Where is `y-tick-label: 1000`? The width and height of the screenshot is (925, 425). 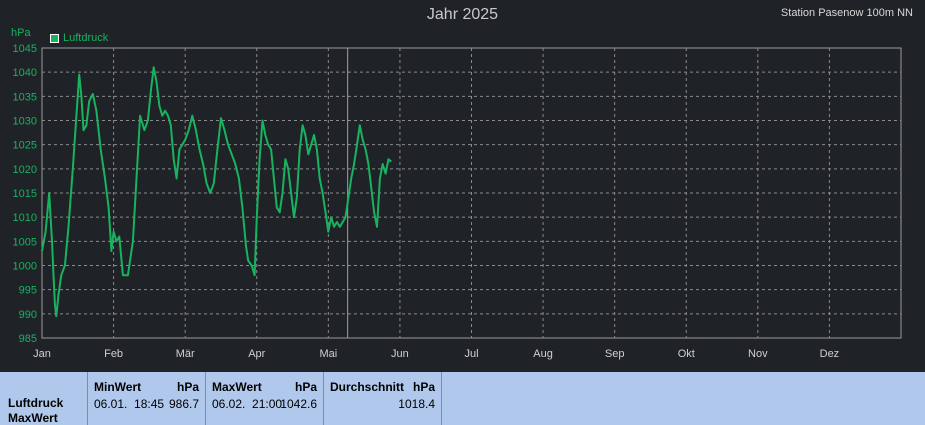
y-tick-label: 1000 is located at coordinates (25, 267).